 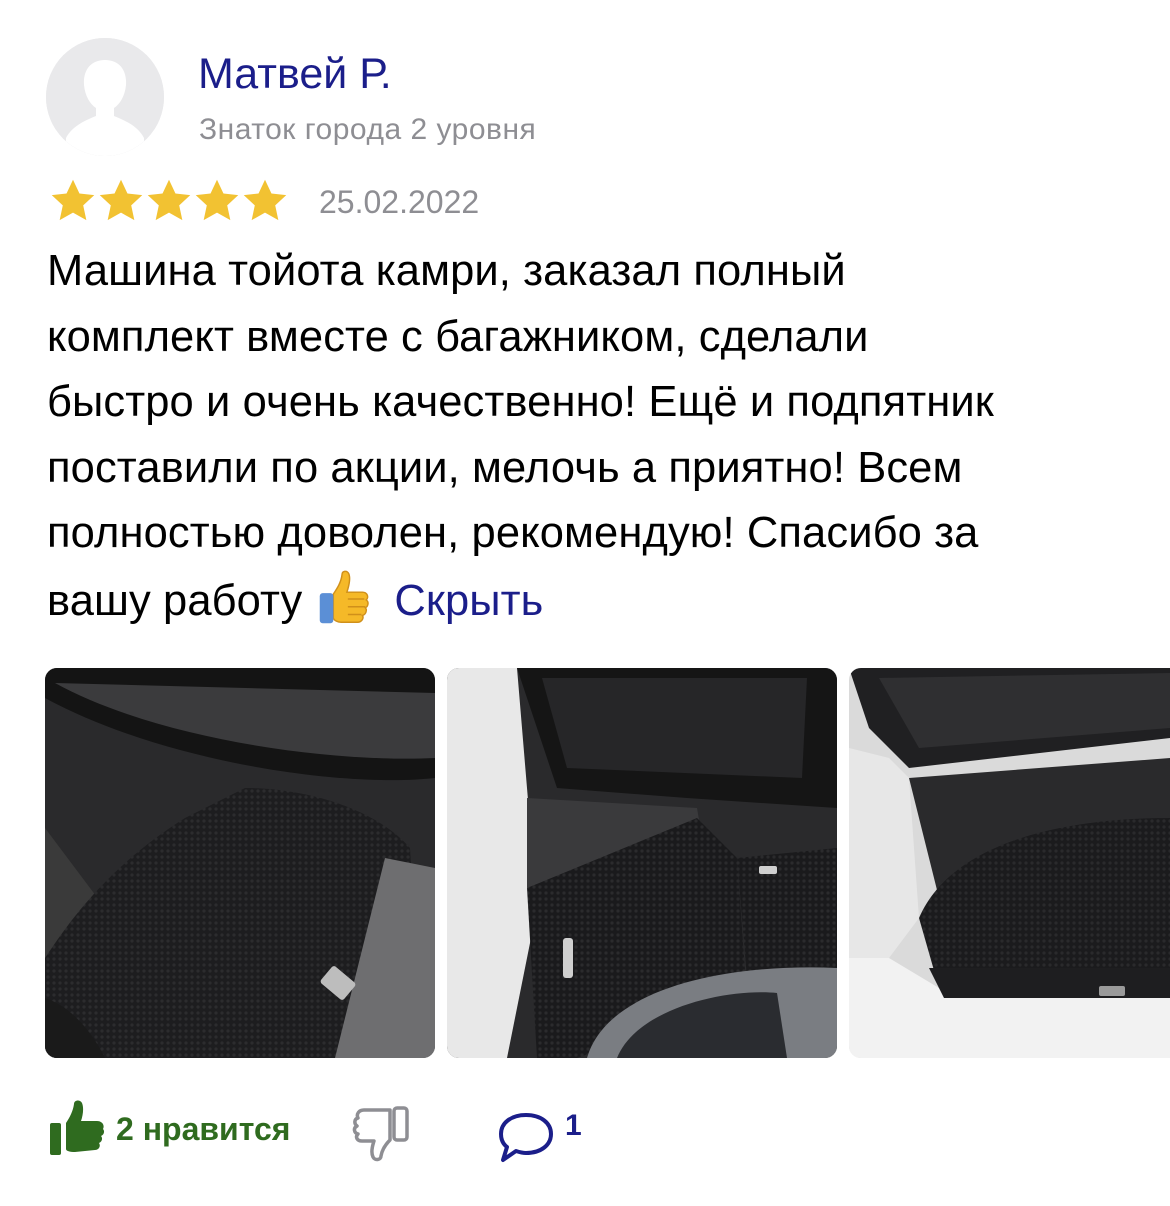 I want to click on avatar, so click(x=105, y=97).